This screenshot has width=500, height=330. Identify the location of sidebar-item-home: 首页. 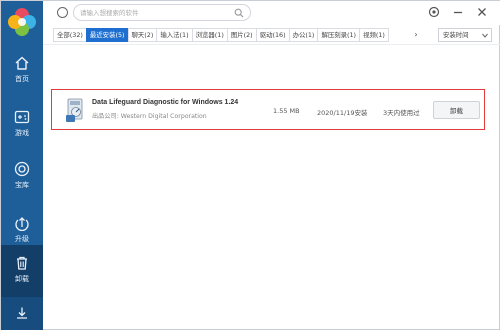
(22, 72).